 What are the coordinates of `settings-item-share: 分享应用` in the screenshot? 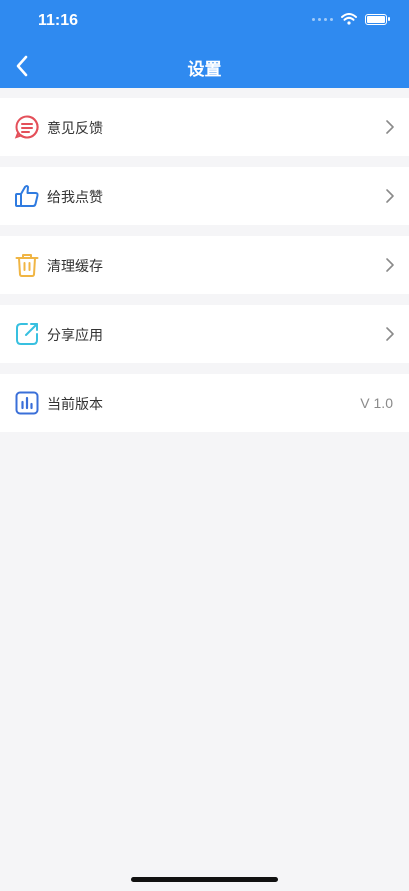 It's located at (204, 334).